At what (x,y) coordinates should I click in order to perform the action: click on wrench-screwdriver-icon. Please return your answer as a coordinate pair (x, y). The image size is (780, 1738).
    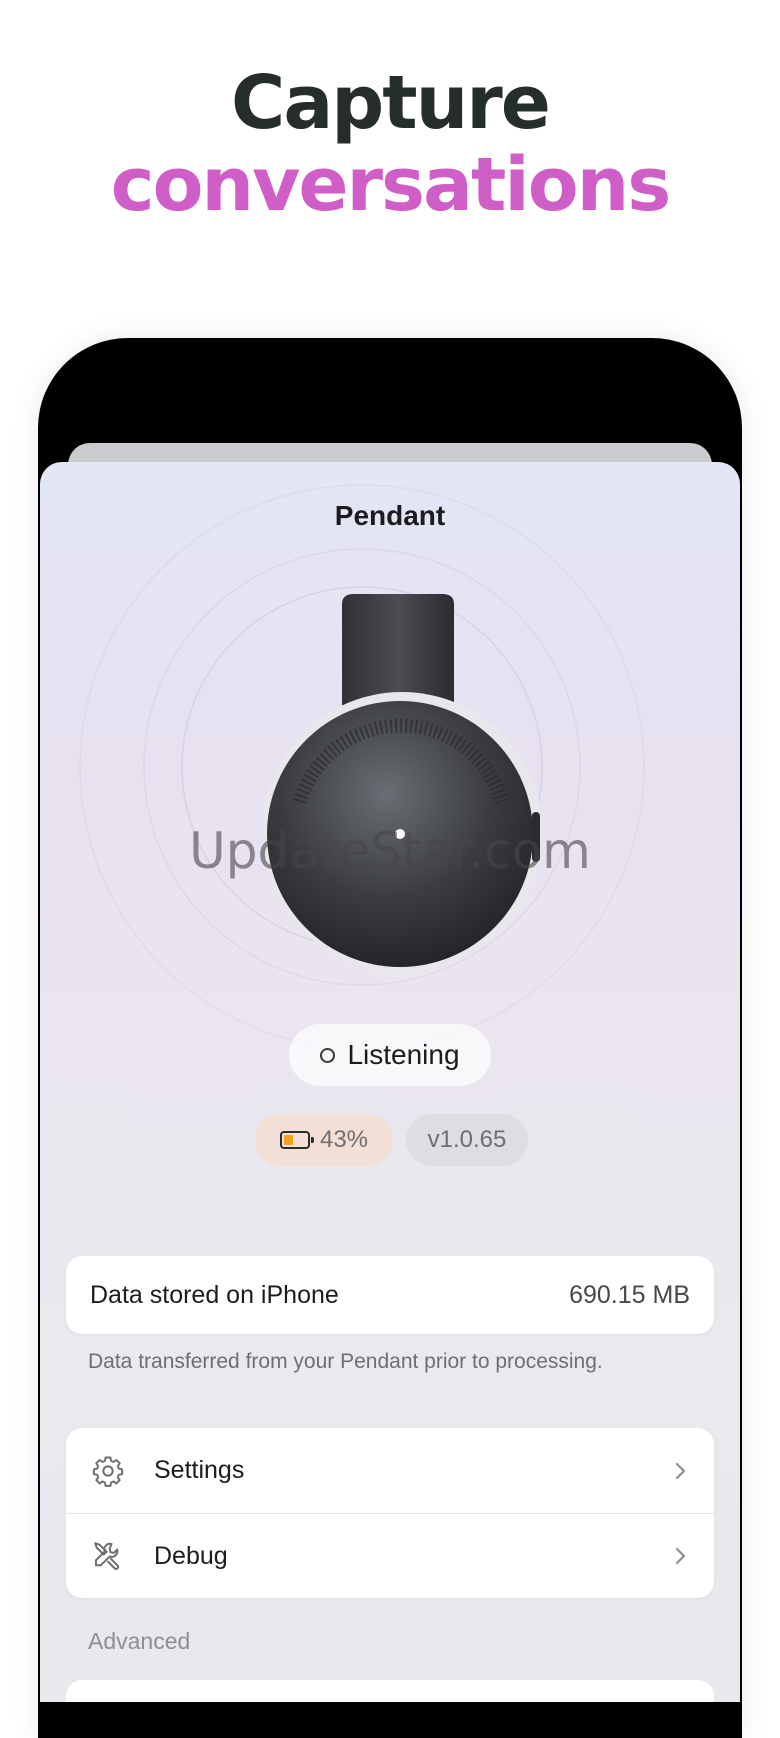
    Looking at the image, I should click on (108, 1556).